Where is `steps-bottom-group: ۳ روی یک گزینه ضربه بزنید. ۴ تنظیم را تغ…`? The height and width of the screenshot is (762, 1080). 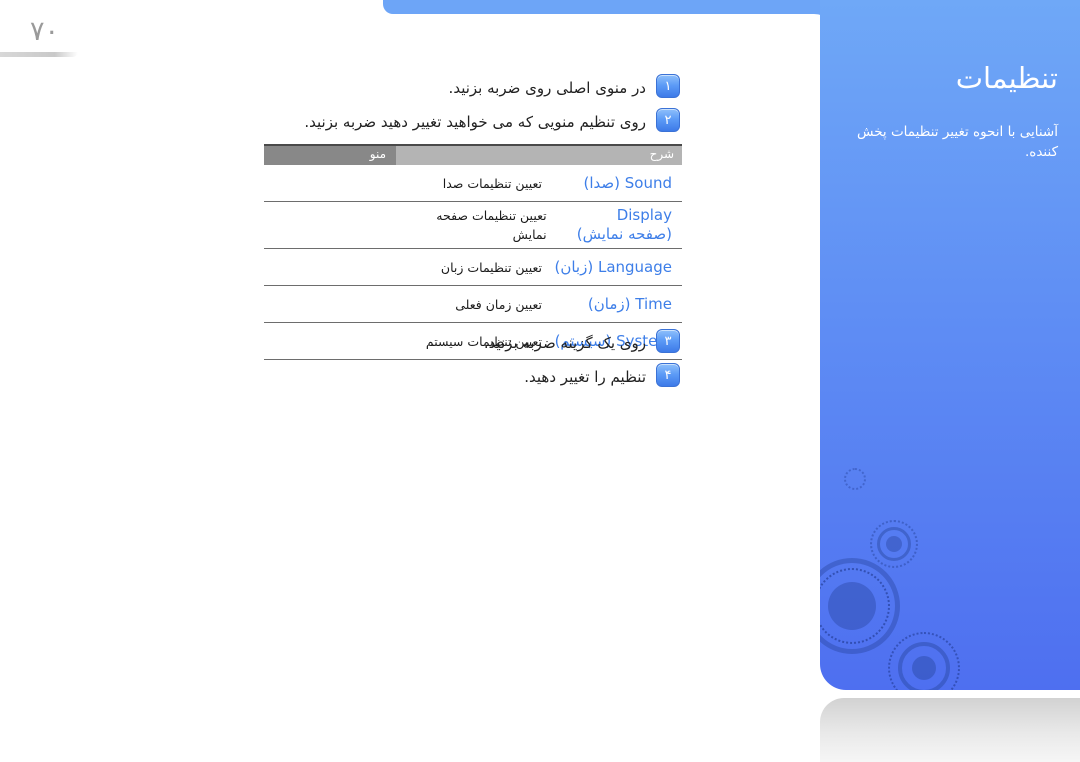
steps-bottom-group: ۳ روی یک گزینه ضربه بزنید. ۴ تنظیم را تغ… is located at coordinates (452, 363).